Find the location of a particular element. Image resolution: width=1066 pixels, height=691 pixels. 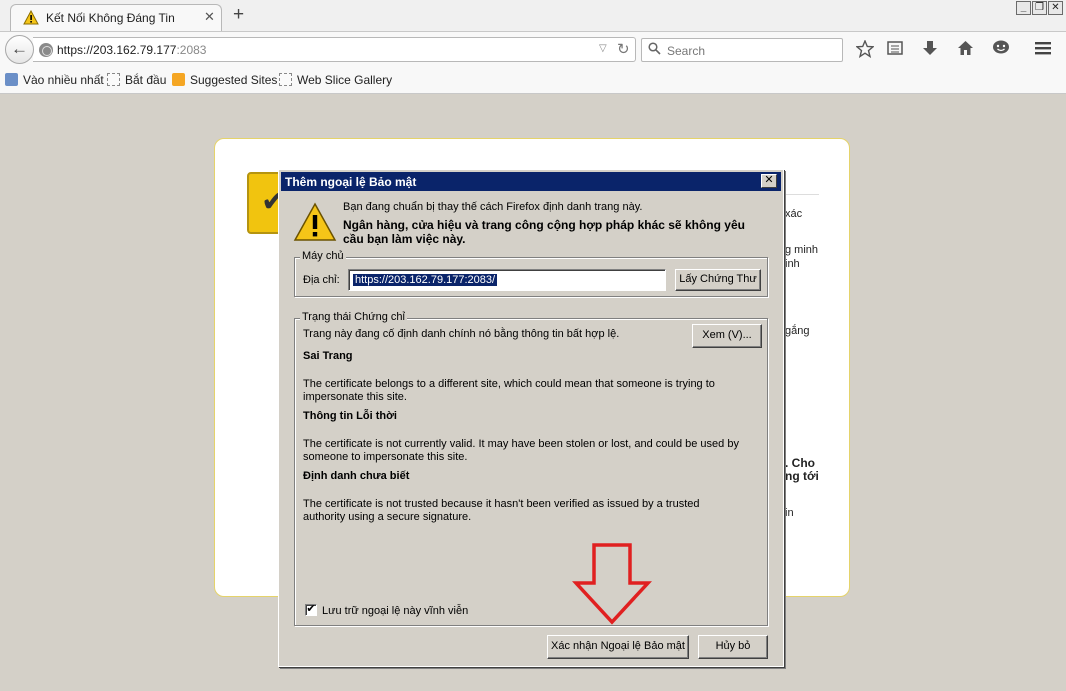

back-button: ← is located at coordinates (19, 49).